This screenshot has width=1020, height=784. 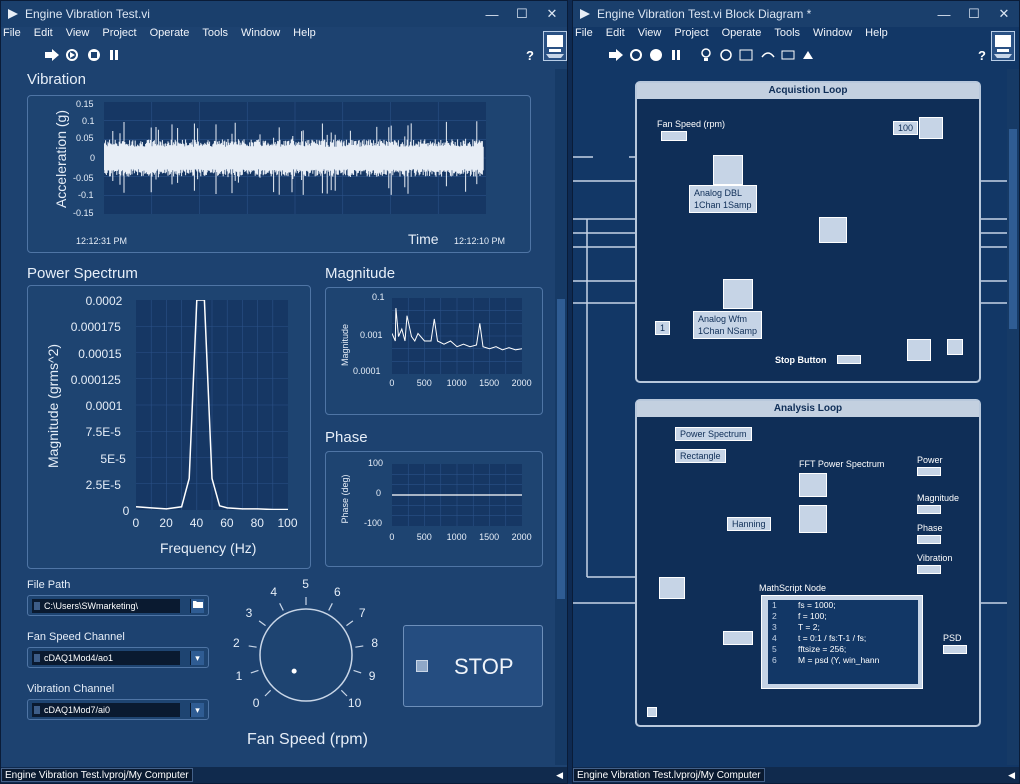 What do you see at coordinates (955, 347) in the screenshot?
I see `loop-condition-icon` at bounding box center [955, 347].